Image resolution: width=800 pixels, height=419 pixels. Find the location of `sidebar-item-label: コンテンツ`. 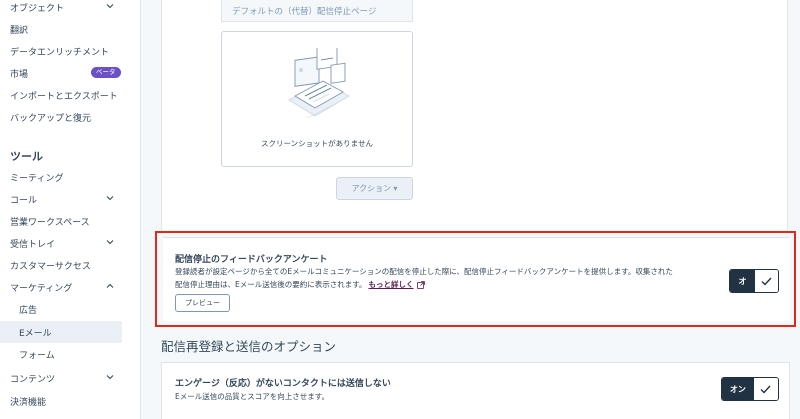

sidebar-item-label: コンテンツ is located at coordinates (33, 379).